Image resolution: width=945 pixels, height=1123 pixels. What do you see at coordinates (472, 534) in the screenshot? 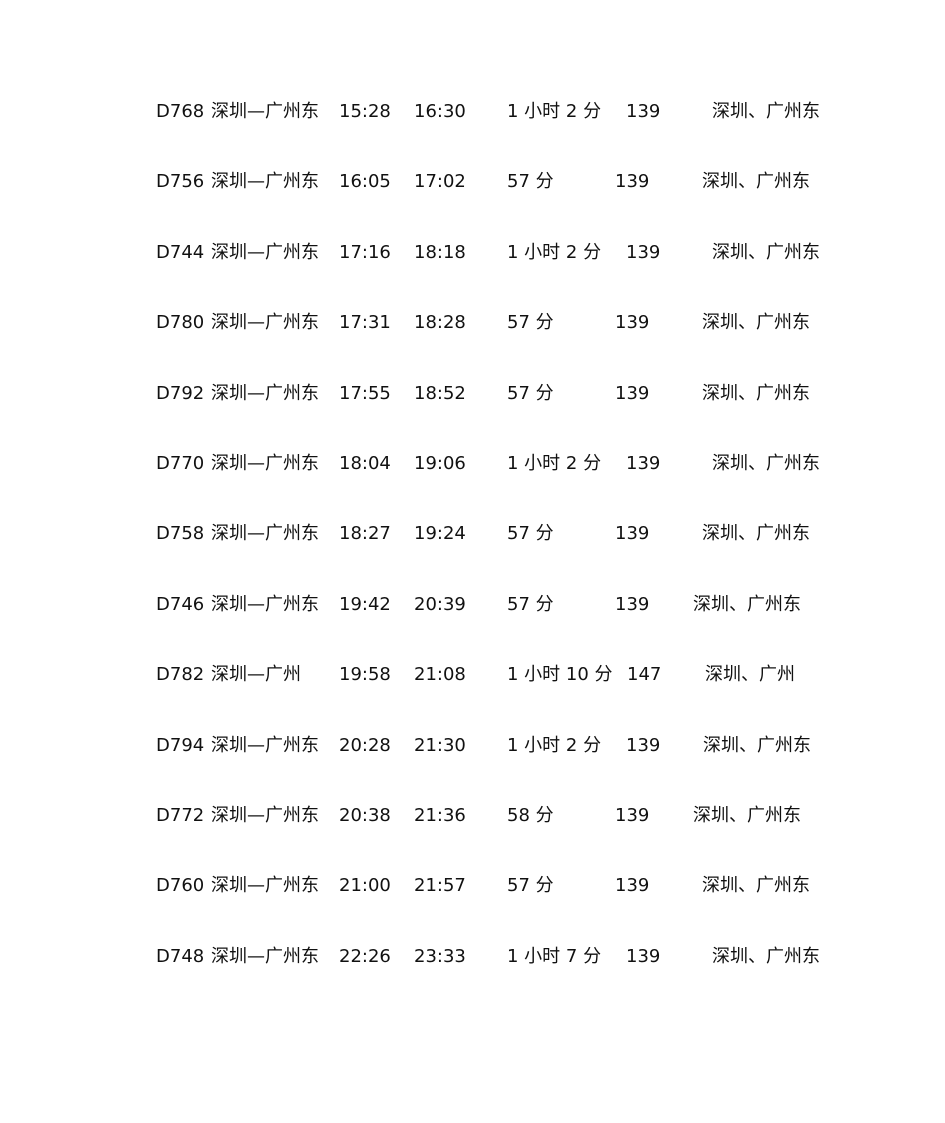
I see `schedule-row: D758 深圳—广州东 18:27 19:24 57 分 139 深圳、广州东` at bounding box center [472, 534].